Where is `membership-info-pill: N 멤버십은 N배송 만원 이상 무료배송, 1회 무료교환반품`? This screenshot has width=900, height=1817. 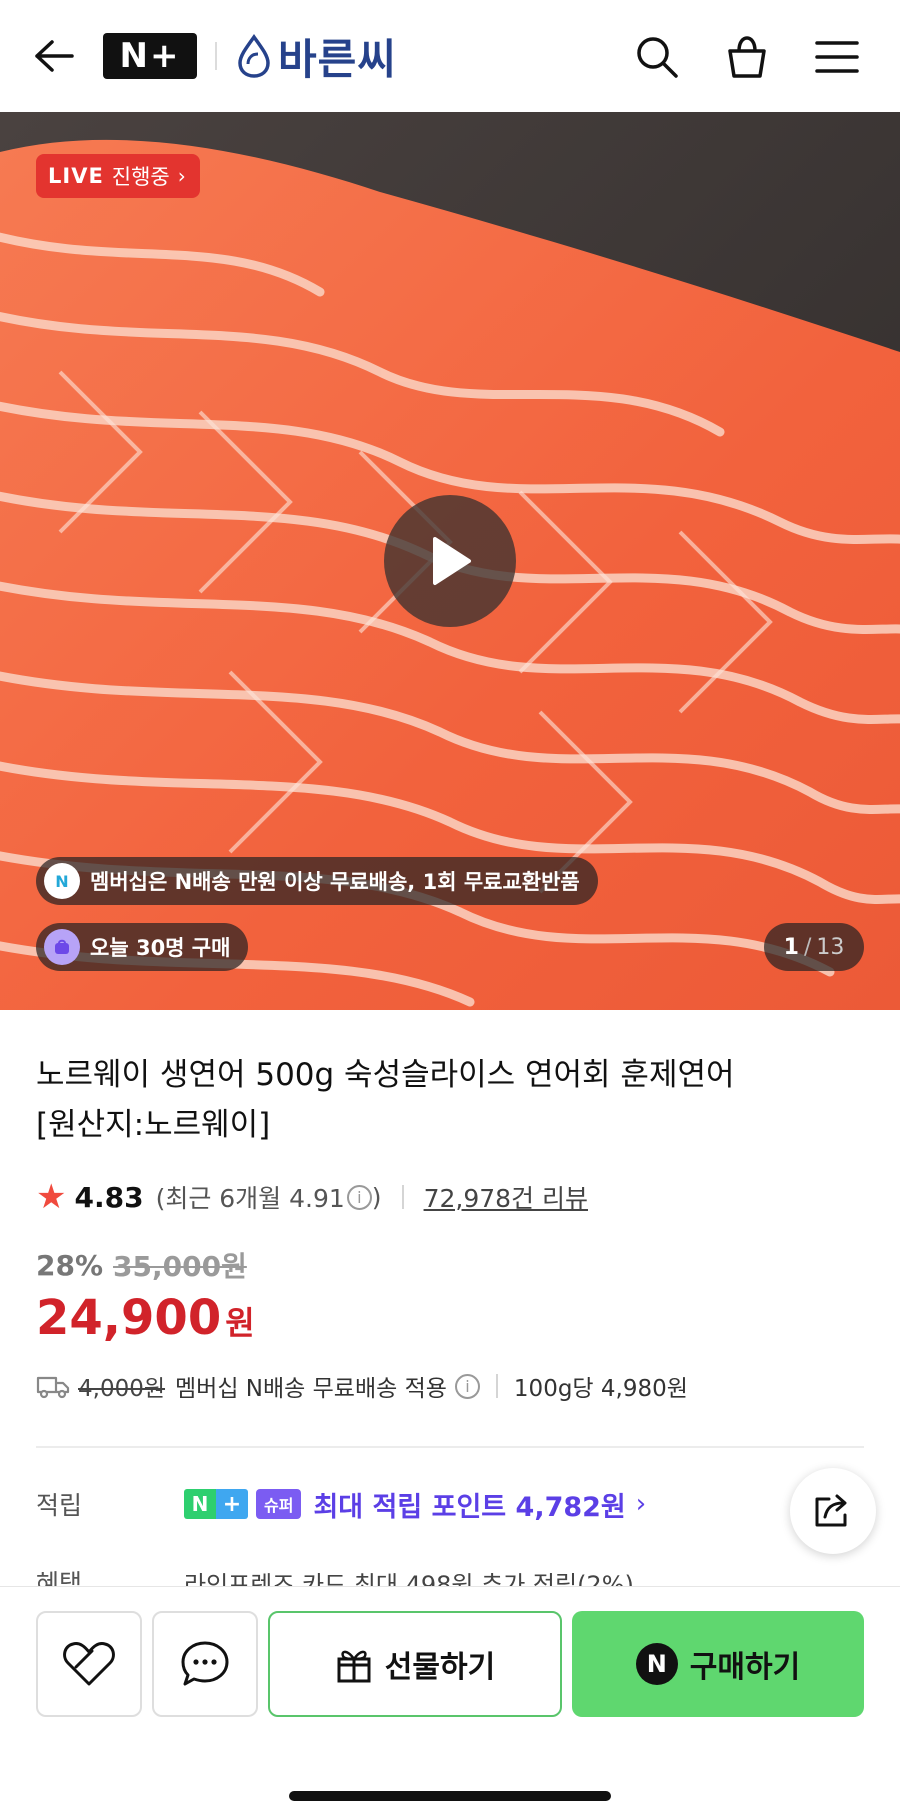 membership-info-pill: N 멤버십은 N배송 만원 이상 무료배송, 1회 무료교환반품 is located at coordinates (317, 881).